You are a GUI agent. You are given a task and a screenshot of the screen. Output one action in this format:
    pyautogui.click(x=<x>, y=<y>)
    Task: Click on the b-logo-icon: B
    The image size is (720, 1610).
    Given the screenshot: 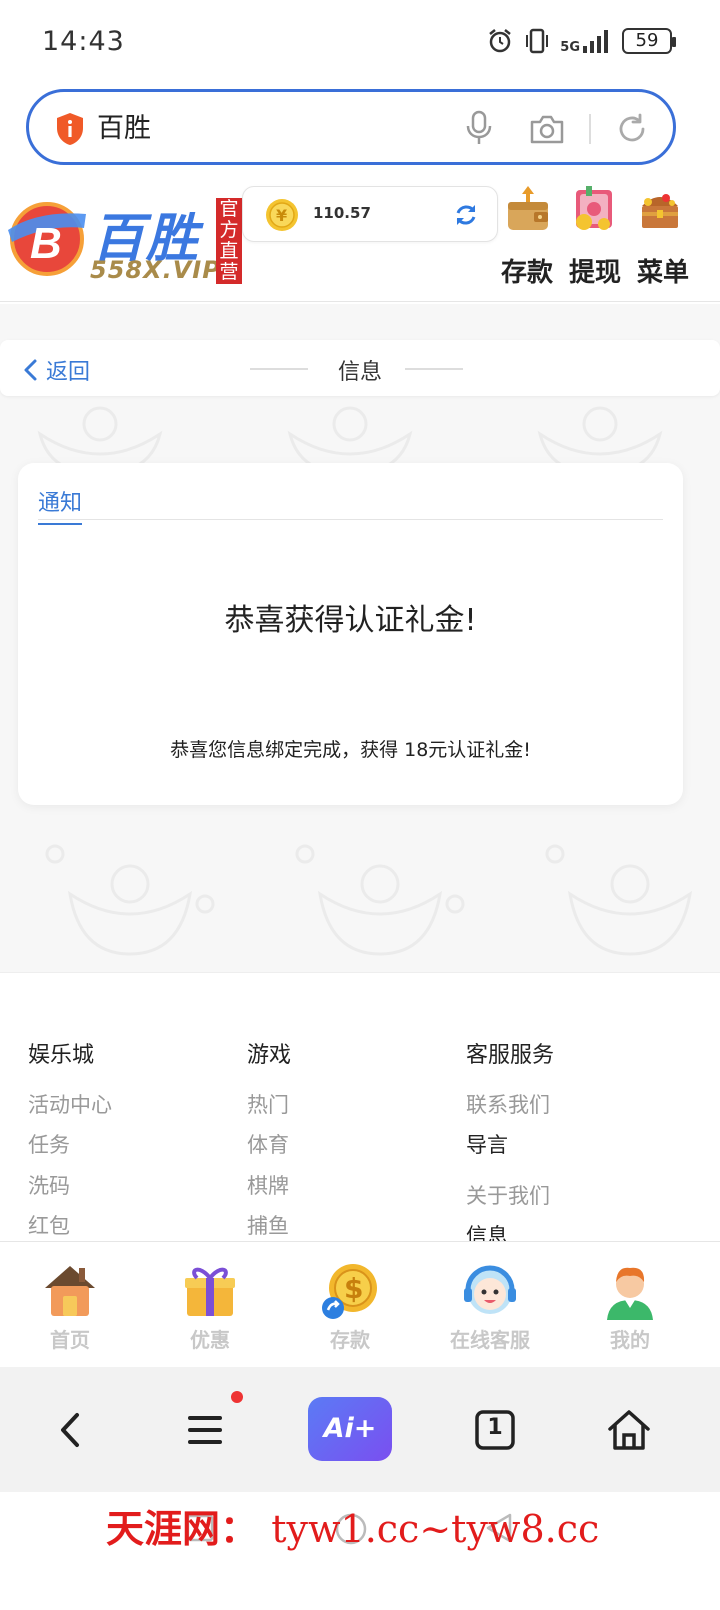 What is the action you would take?
    pyautogui.click(x=47, y=239)
    